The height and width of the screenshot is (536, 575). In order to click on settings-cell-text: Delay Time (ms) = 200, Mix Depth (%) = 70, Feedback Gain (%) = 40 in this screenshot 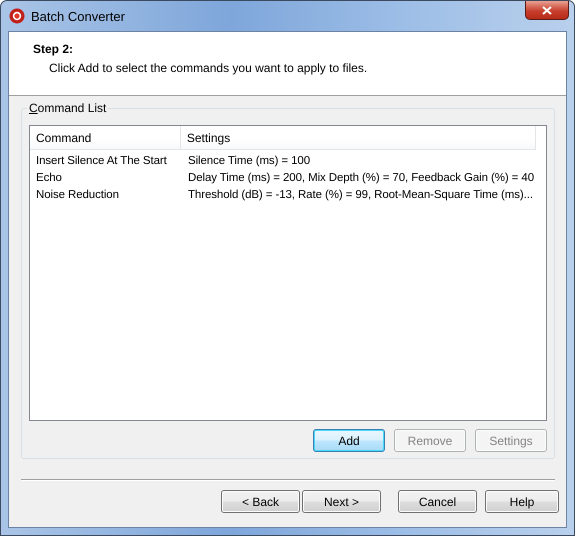, I will do `click(361, 178)`.